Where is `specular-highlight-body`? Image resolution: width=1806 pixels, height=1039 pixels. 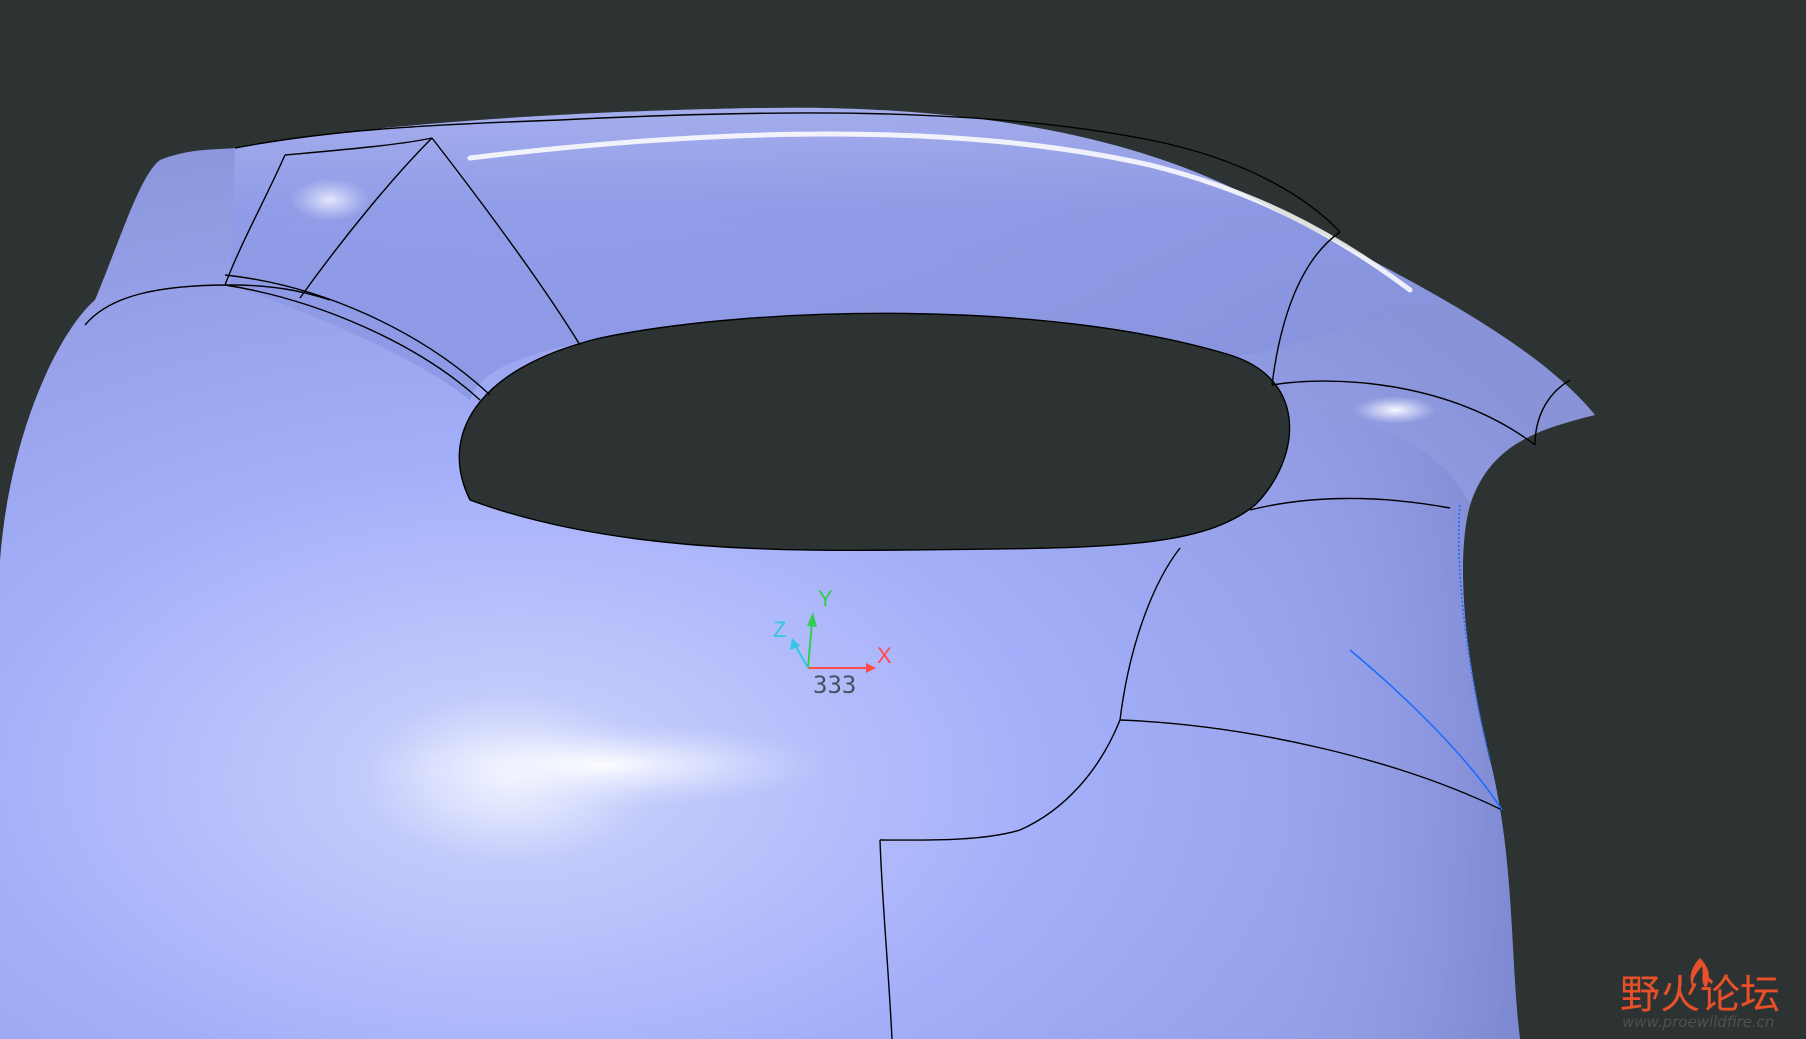
specular-highlight-body is located at coordinates (600, 765).